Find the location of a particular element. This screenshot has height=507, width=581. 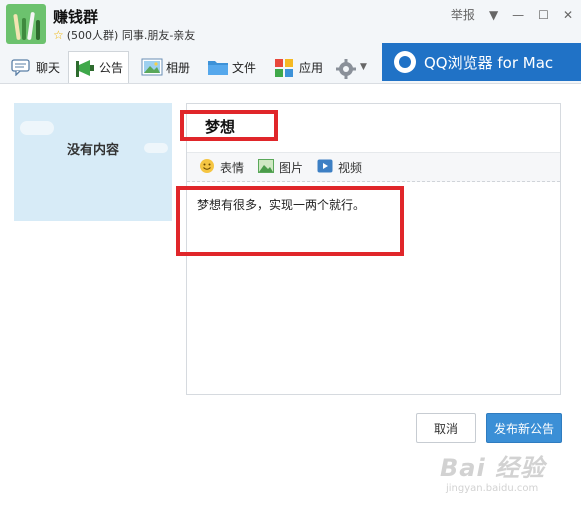

minimize-icon: — is located at coordinates (518, 15).